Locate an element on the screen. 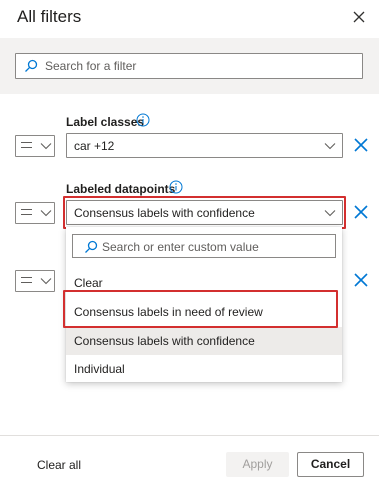 Image resolution: width=379 pixels, height=488 pixels. menu-item-individual: Individual is located at coordinates (204, 369).